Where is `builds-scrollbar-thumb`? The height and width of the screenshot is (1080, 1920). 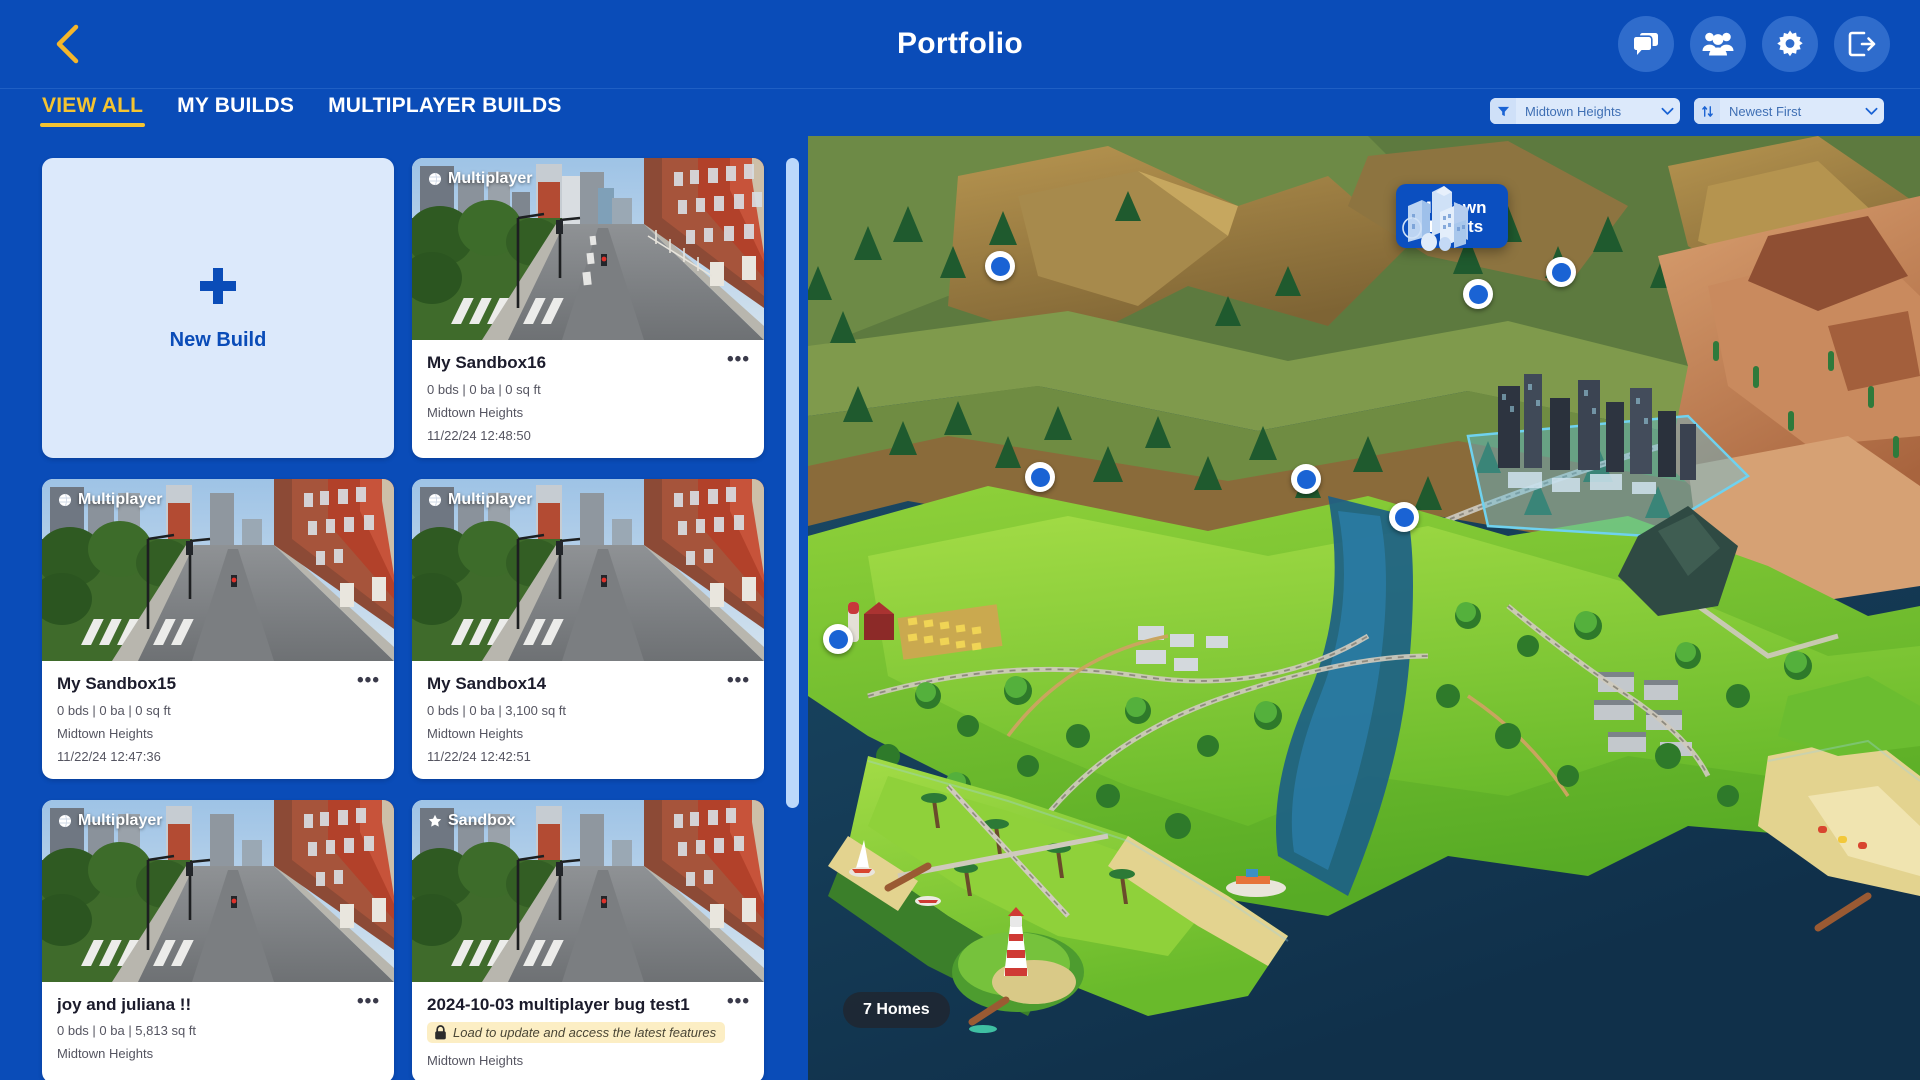
builds-scrollbar-thumb is located at coordinates (792, 483).